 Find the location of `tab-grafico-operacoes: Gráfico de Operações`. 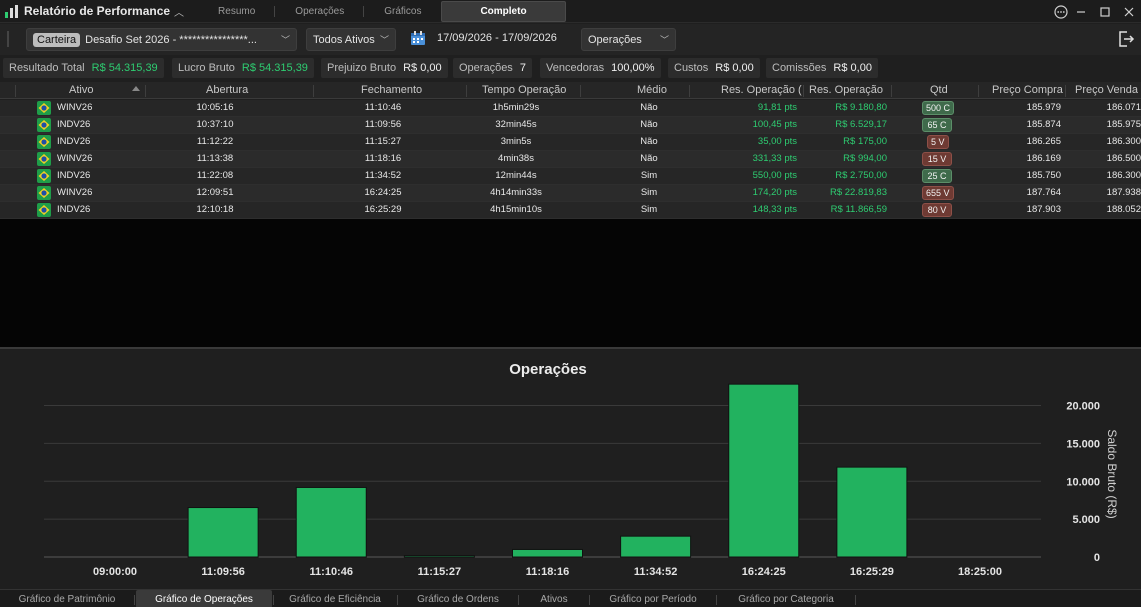

tab-grafico-operacoes: Gráfico de Operações is located at coordinates (204, 598).